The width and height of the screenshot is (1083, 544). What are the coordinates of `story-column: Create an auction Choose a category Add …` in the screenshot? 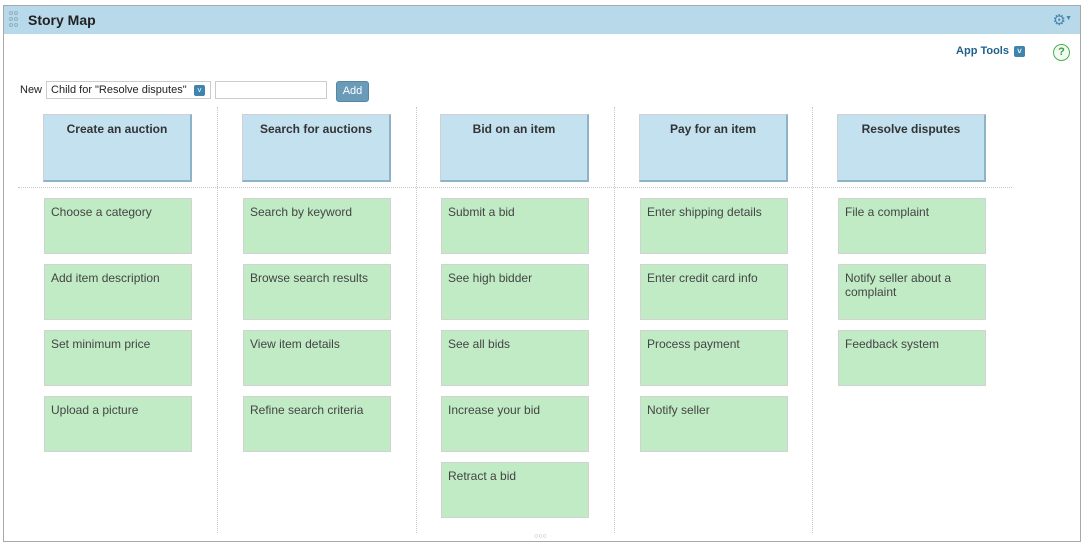 It's located at (117, 283).